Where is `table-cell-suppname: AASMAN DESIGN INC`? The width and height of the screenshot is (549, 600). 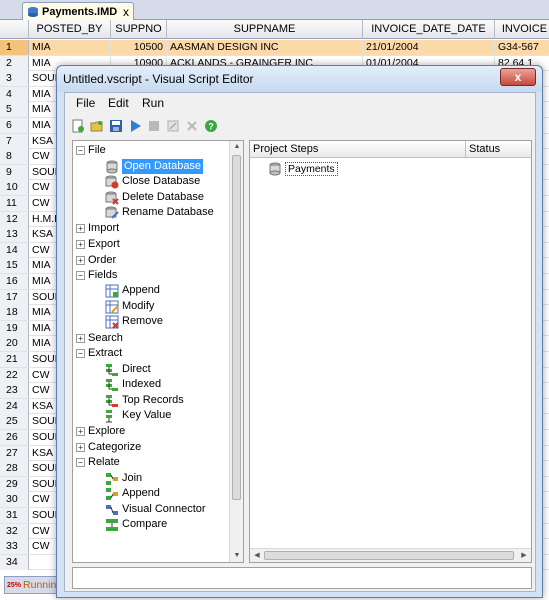 table-cell-suppname: AASMAN DESIGN INC is located at coordinates (265, 47).